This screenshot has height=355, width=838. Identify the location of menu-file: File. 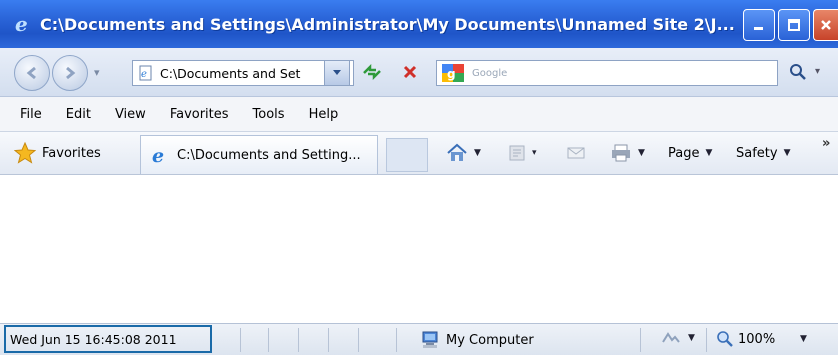
(31, 114).